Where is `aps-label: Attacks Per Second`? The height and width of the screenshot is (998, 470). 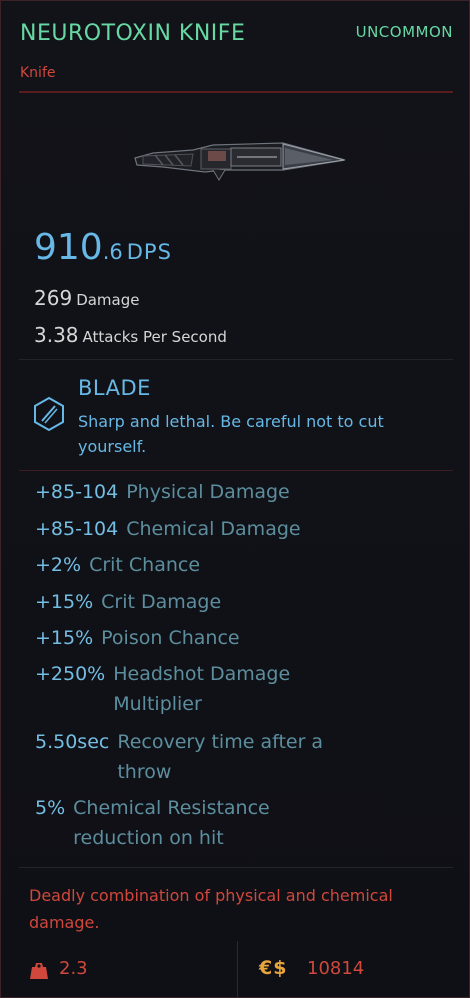 aps-label: Attacks Per Second is located at coordinates (154, 337).